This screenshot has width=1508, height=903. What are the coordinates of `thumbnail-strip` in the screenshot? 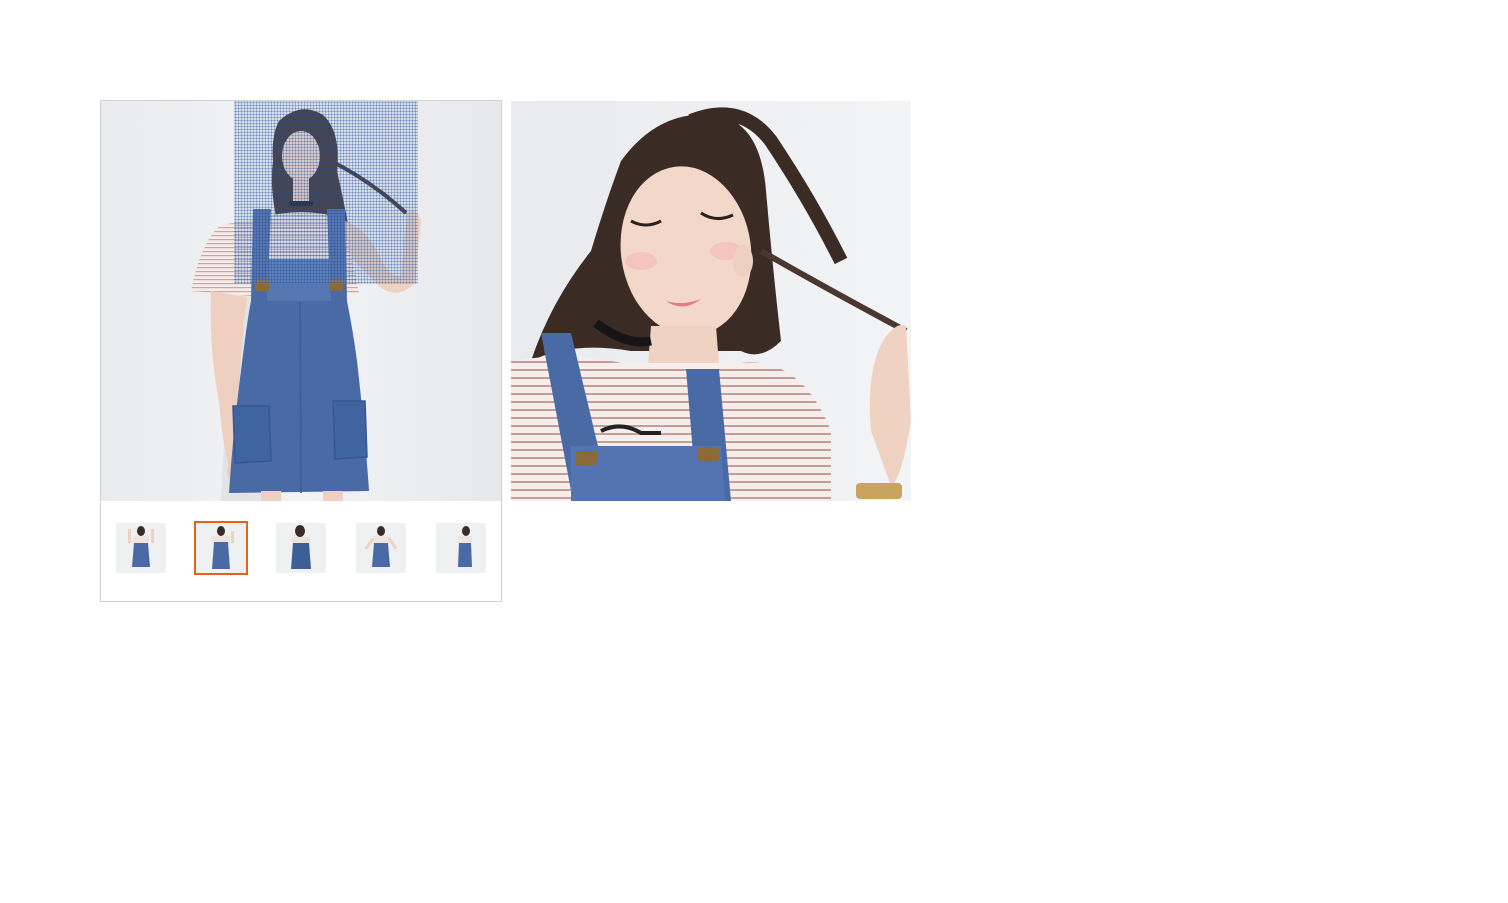 It's located at (301, 551).